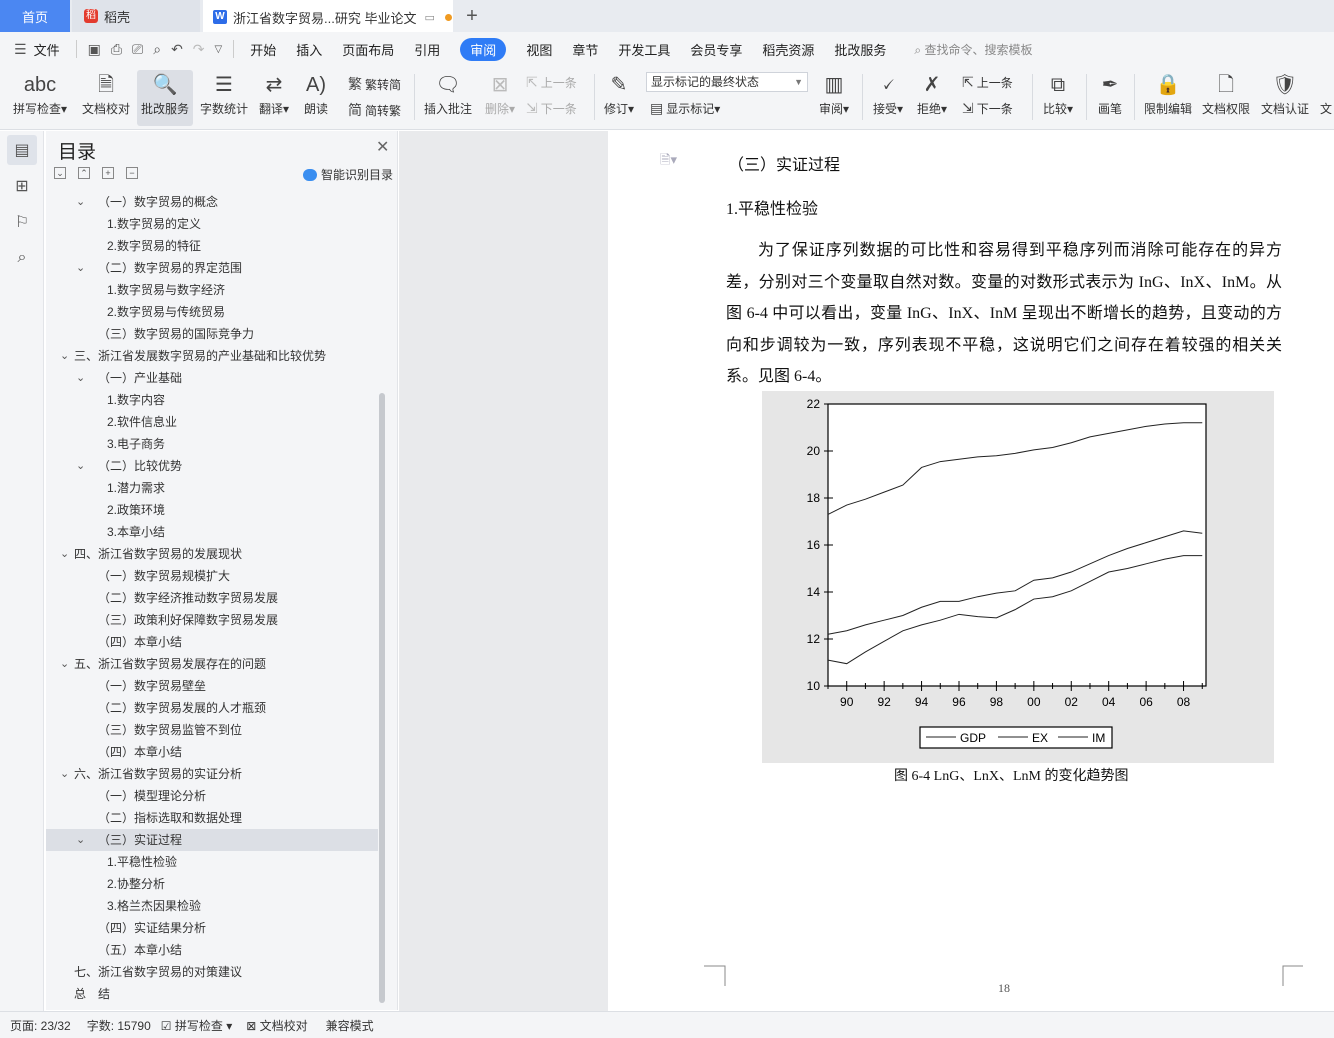 This screenshot has height=1038, width=1334. Describe the element at coordinates (22, 222) in the screenshot. I see `bookmark-icon: ⚐` at that location.